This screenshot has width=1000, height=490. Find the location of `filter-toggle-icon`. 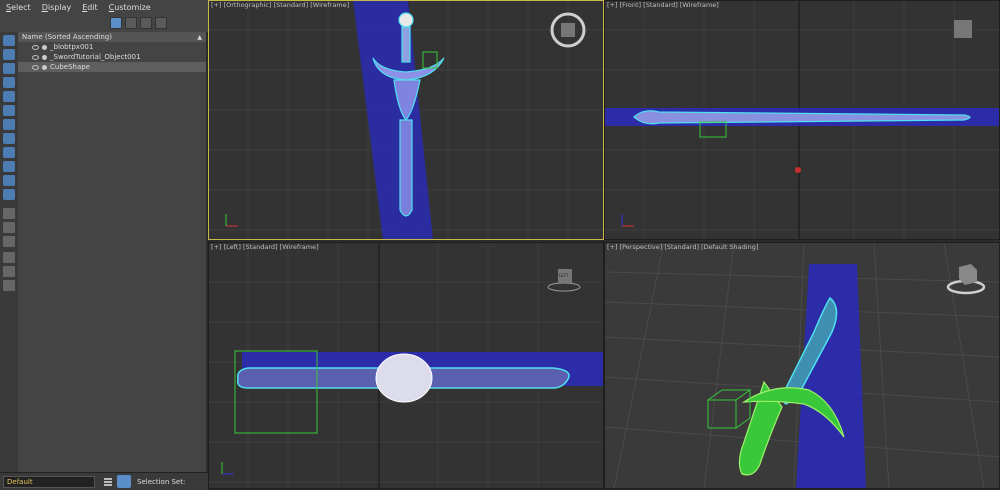

filter-toggle-icon is located at coordinates (9, 271).